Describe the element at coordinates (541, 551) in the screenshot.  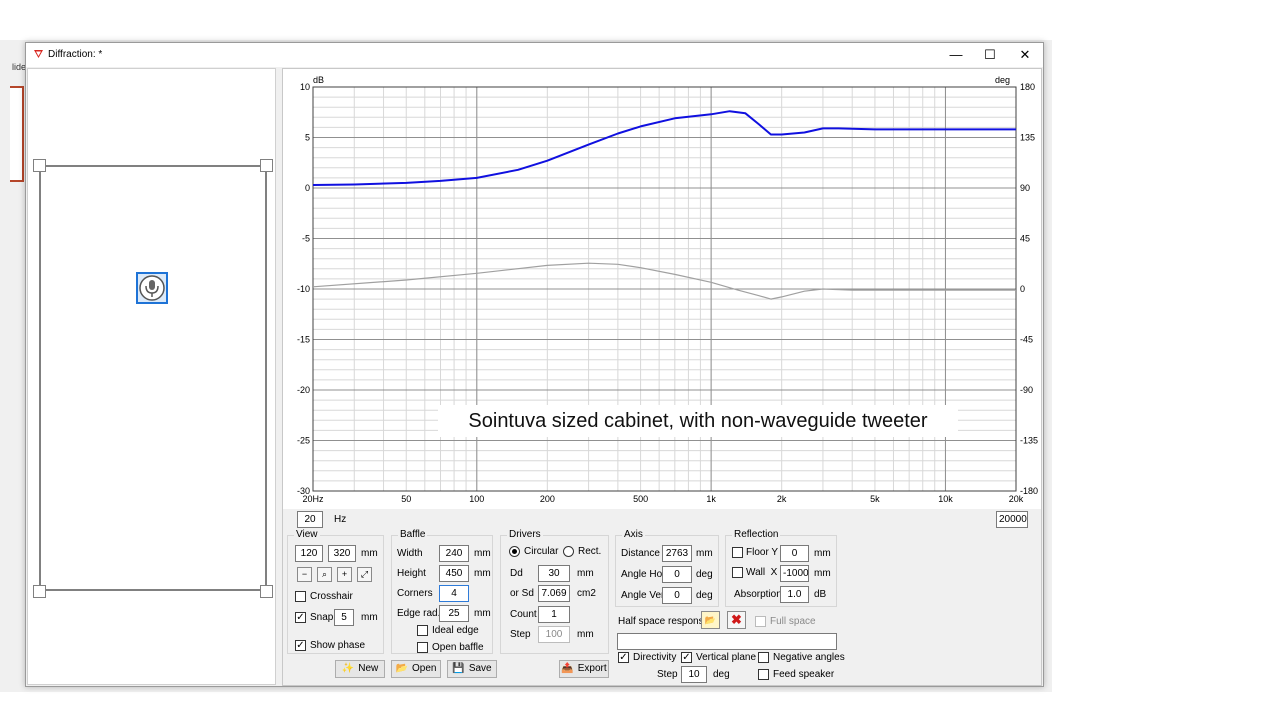
I see `circular-label: Circular` at that location.